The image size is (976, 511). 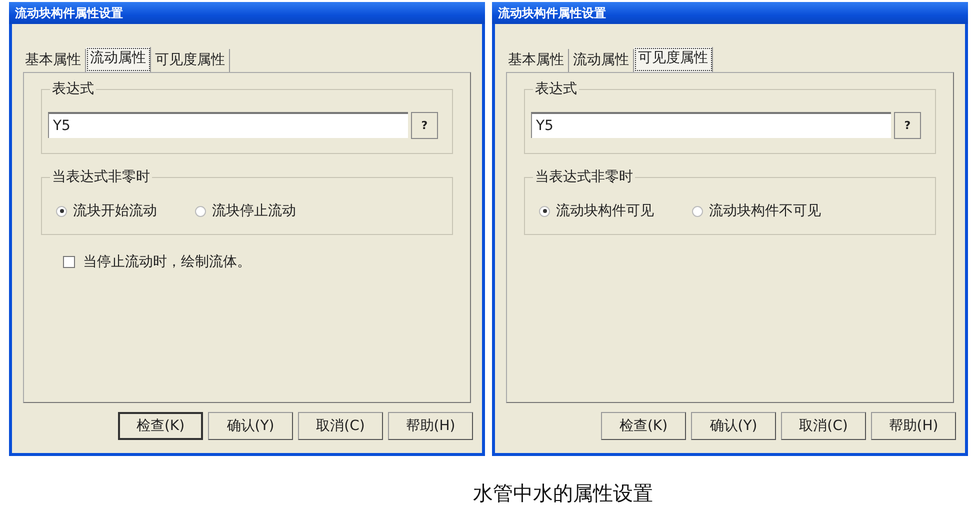 I want to click on radio-label: 流动块构件可见, so click(x=605, y=211).